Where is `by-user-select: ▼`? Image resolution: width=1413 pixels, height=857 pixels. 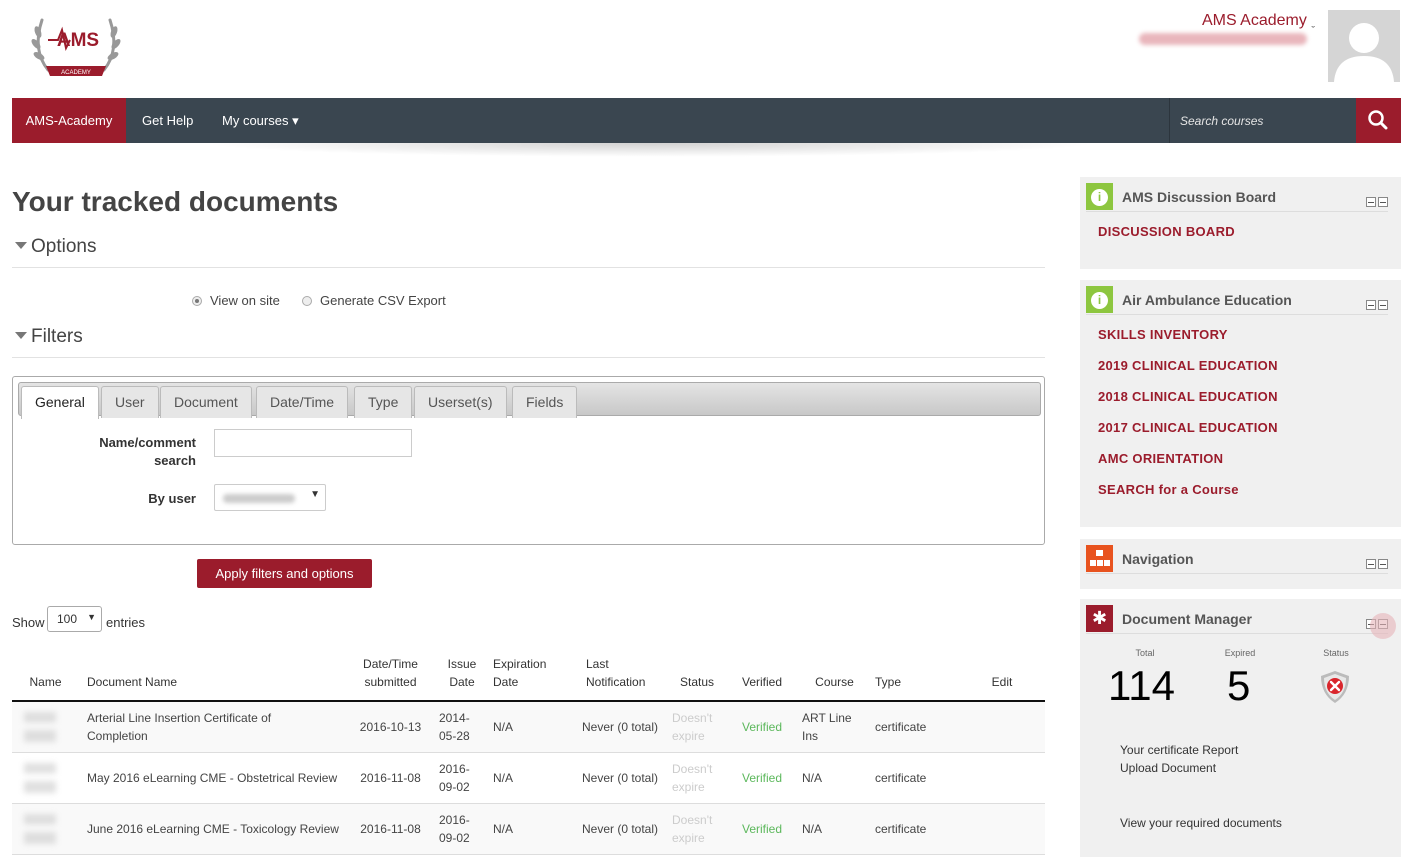
by-user-select: ▼ is located at coordinates (270, 497).